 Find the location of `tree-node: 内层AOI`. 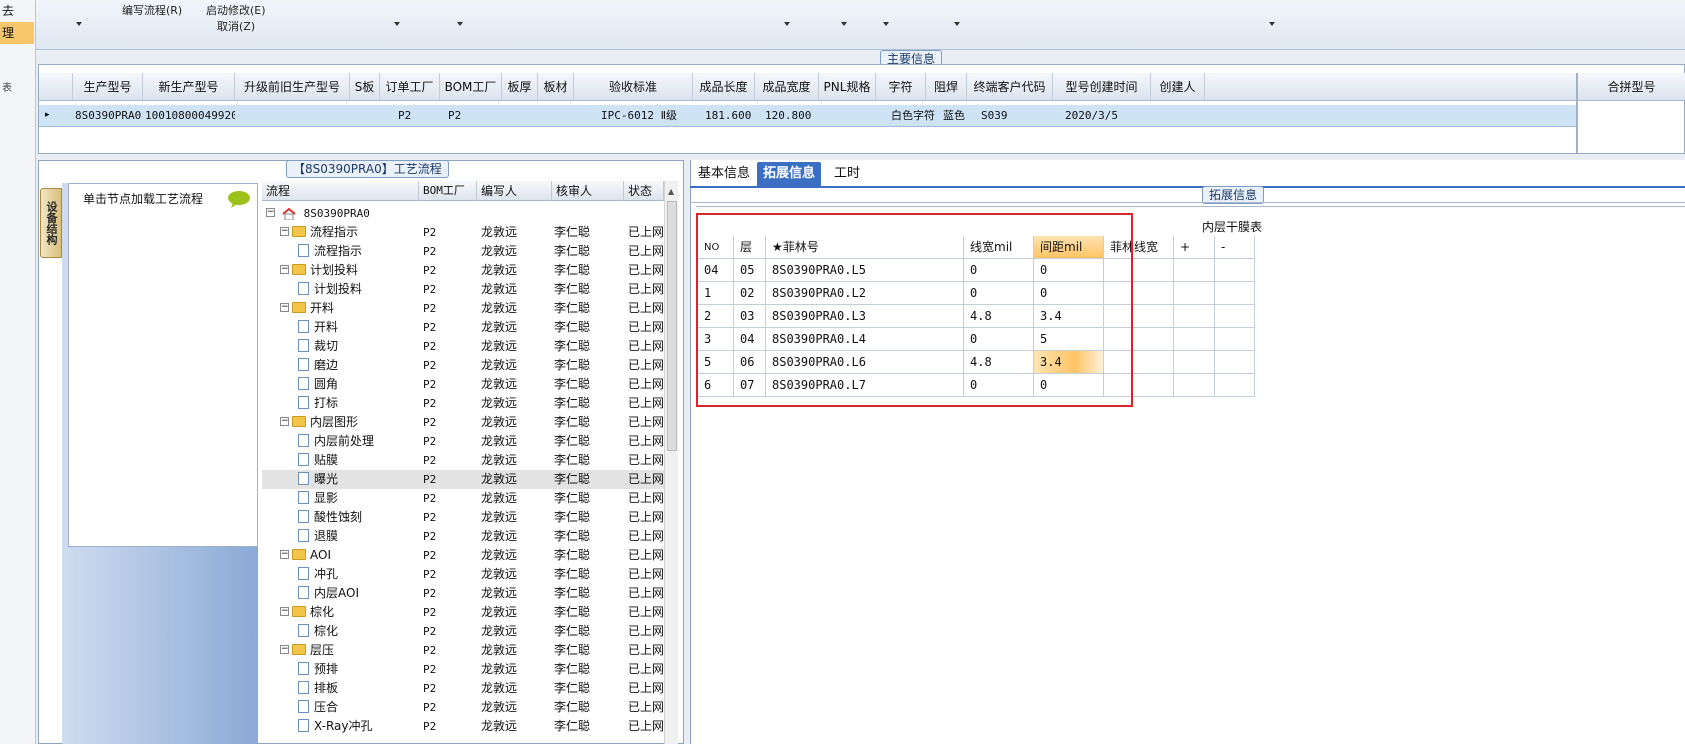

tree-node: 内层AOI is located at coordinates (328, 593).